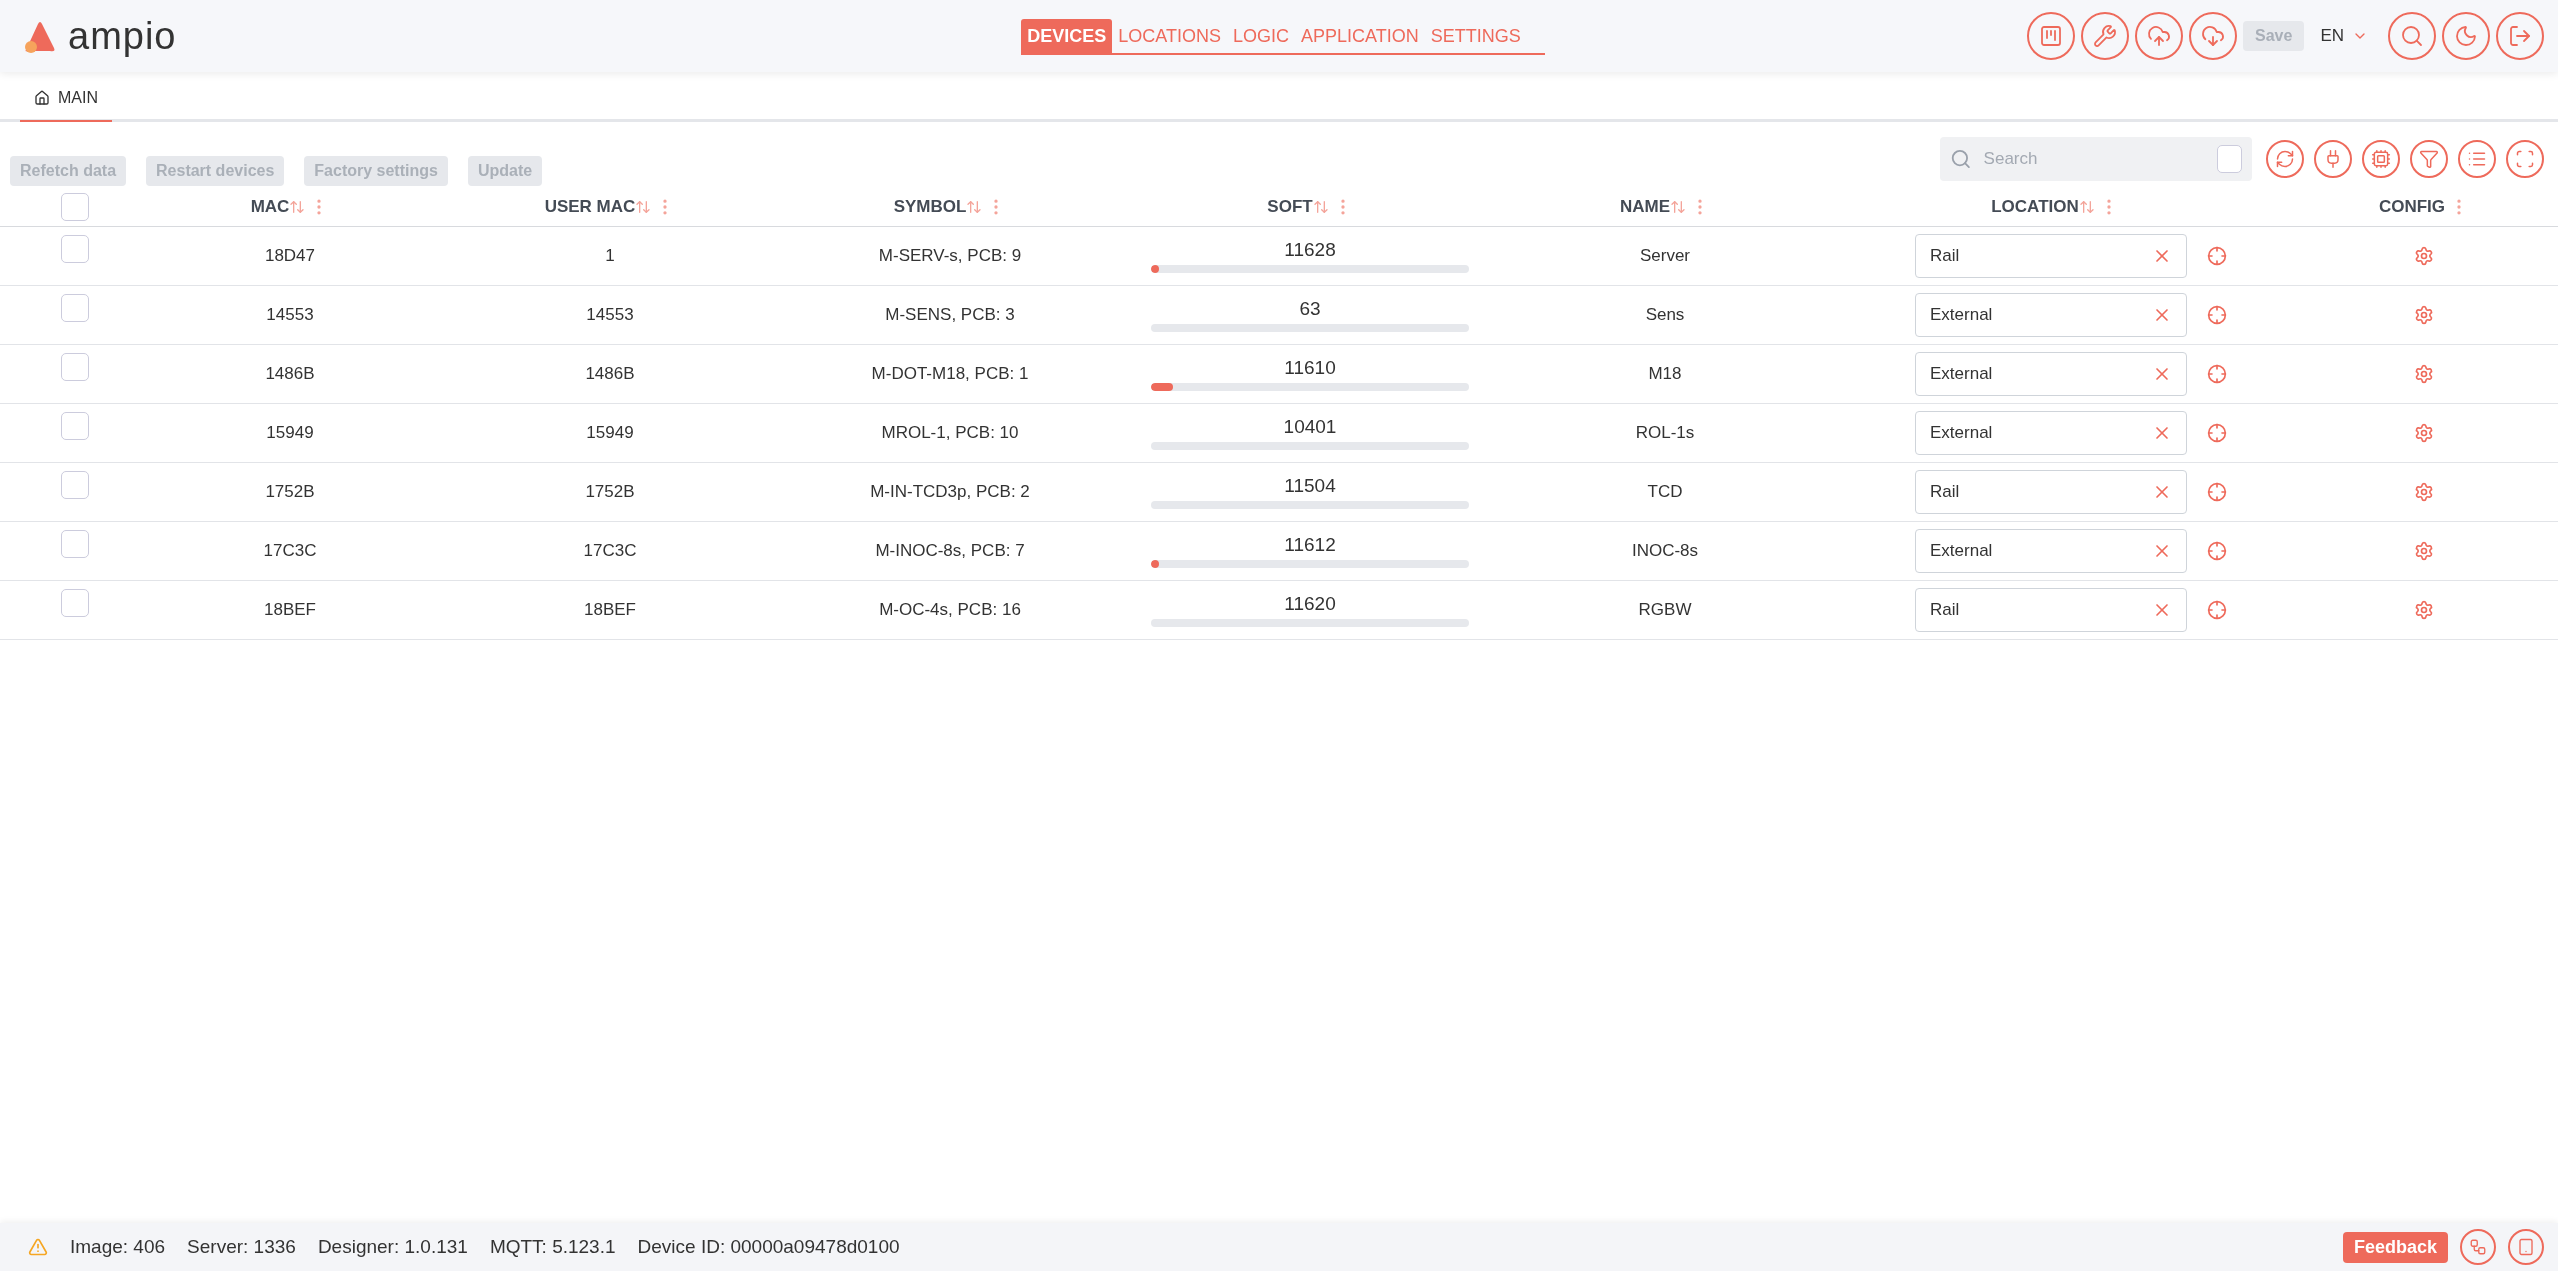 The width and height of the screenshot is (2558, 1271). I want to click on warning-icon, so click(38, 1247).